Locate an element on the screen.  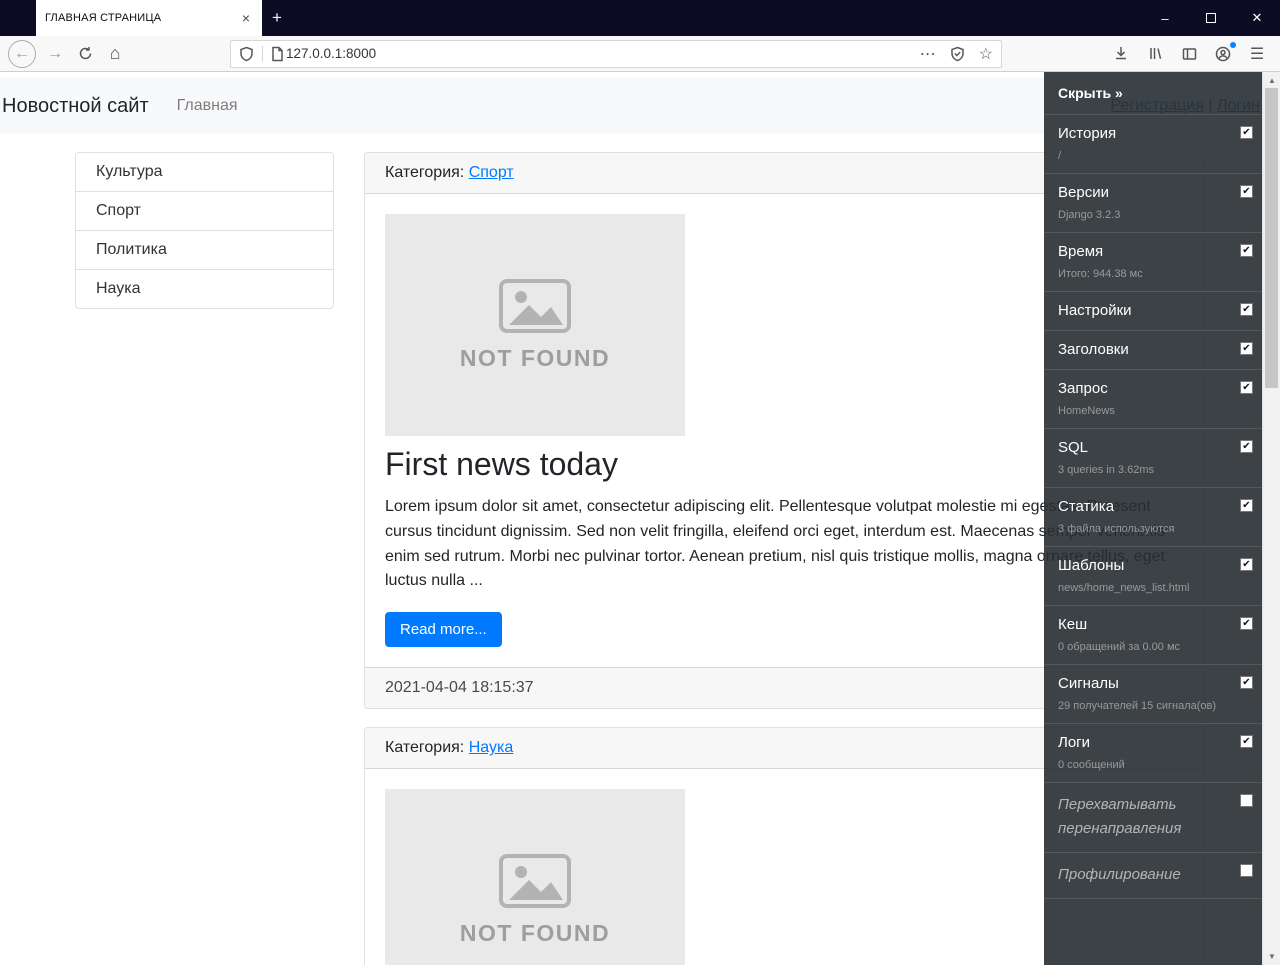
browser-titlebar: ГЛАВНАЯ СТРАНИЦА × + – ✕ is located at coordinates (640, 18).